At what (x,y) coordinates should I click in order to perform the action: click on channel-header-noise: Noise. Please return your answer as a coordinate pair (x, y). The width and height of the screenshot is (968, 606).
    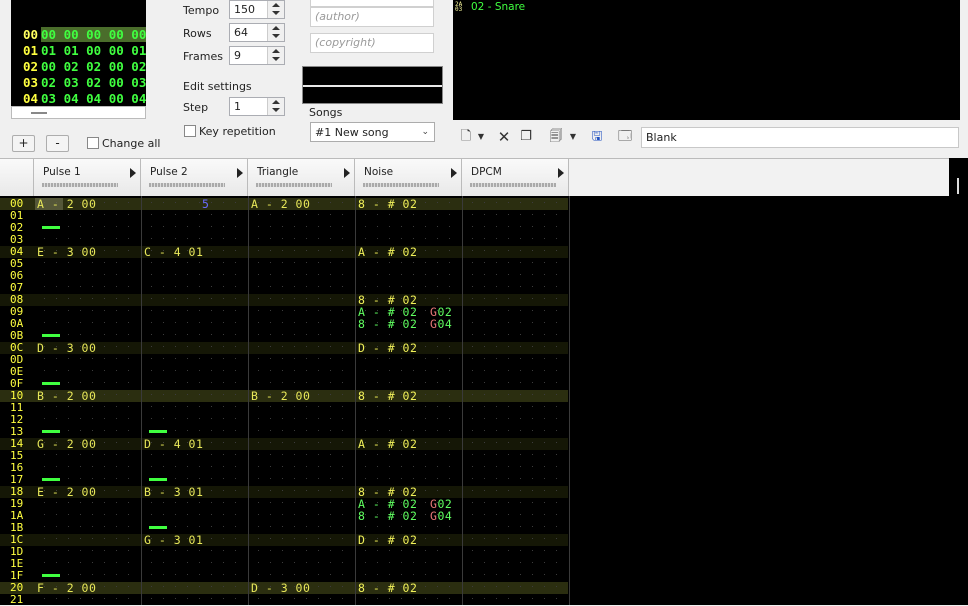
    Looking at the image, I should click on (408, 178).